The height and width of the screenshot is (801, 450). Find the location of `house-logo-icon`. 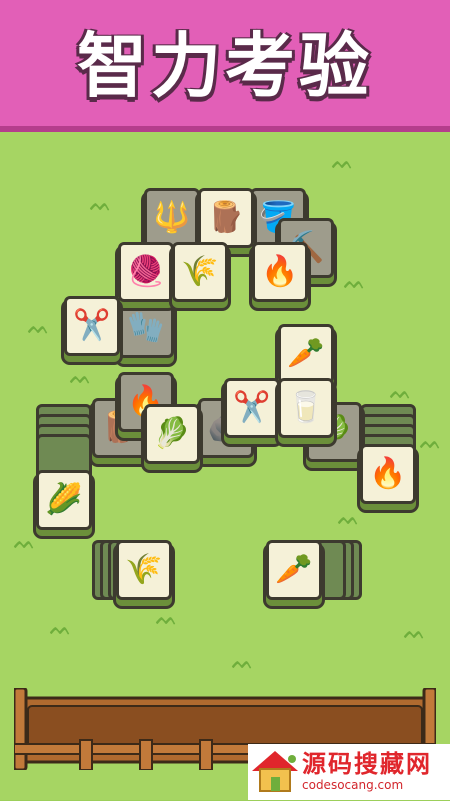

house-logo-icon is located at coordinates (275, 772).